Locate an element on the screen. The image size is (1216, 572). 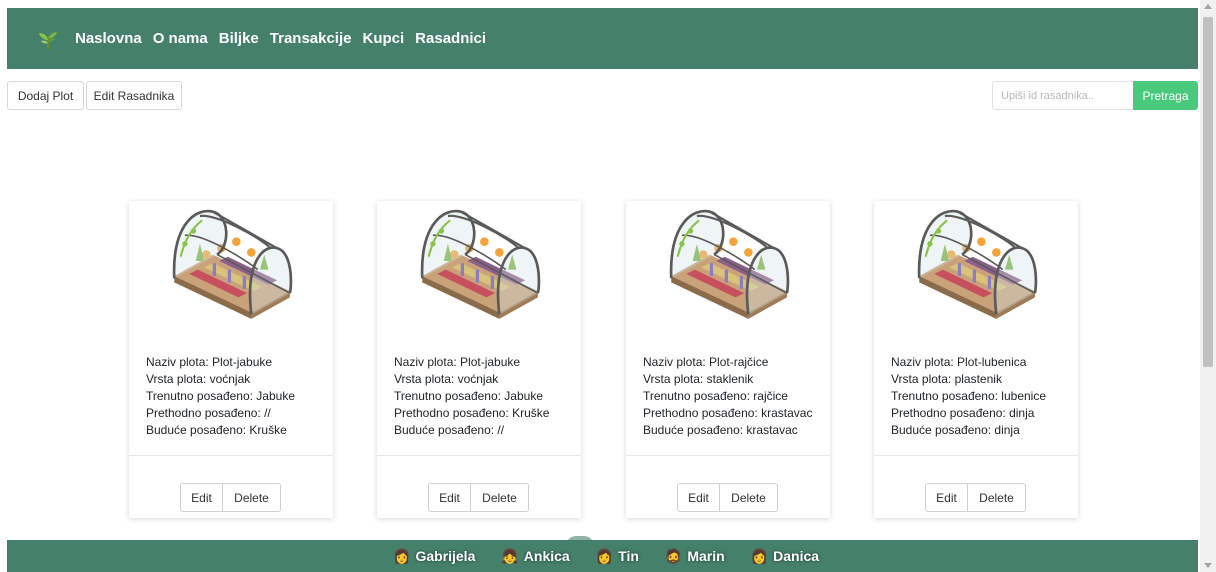
plot-future: Buduće posađeno: // is located at coordinates (449, 430).